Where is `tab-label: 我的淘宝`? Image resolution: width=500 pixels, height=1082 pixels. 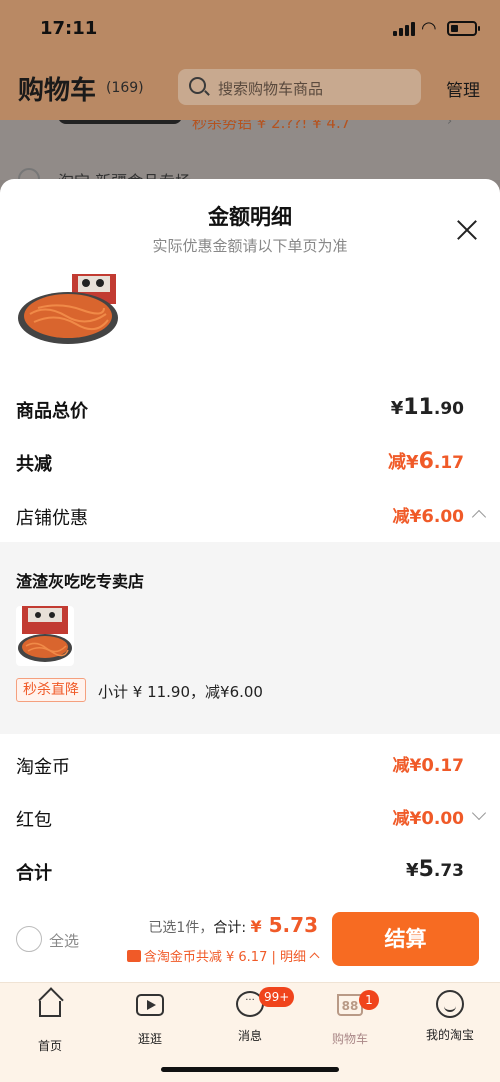 tab-label: 我的淘宝 is located at coordinates (449, 1035).